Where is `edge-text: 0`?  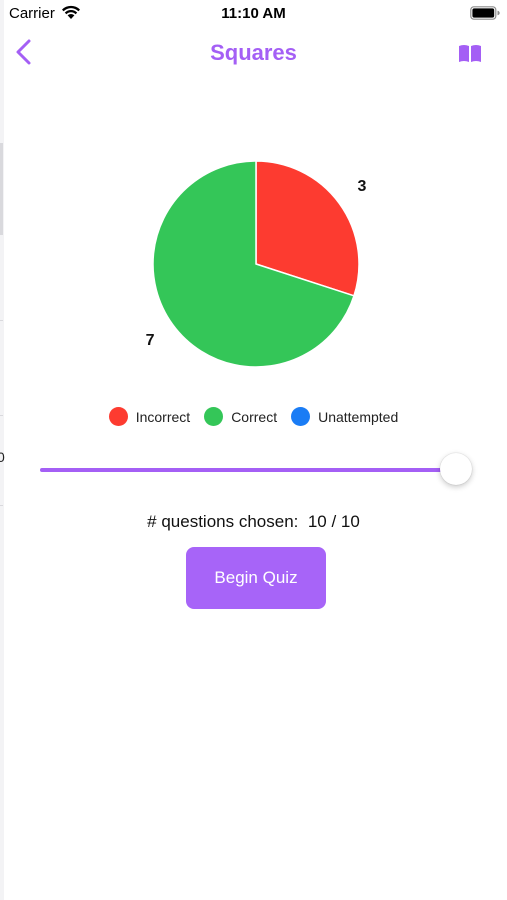 edge-text: 0 is located at coordinates (2, 457).